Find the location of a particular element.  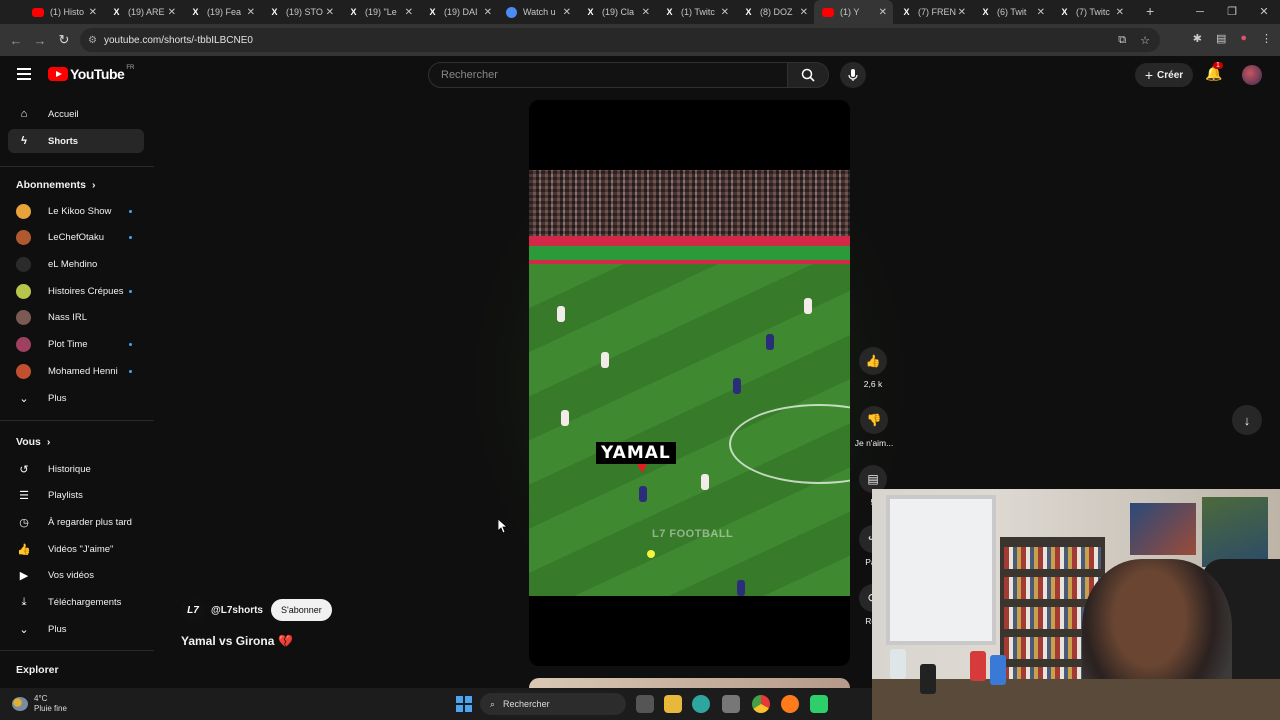

menu-kebab-icon: ⋮ is located at coordinates (1266, 38).